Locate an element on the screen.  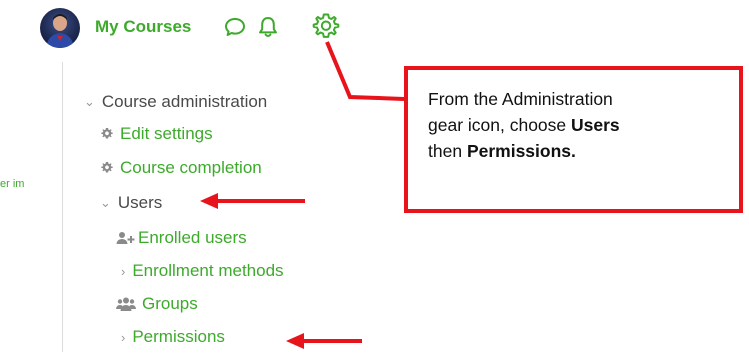
arrow-to-users is located at coordinates (252, 201).